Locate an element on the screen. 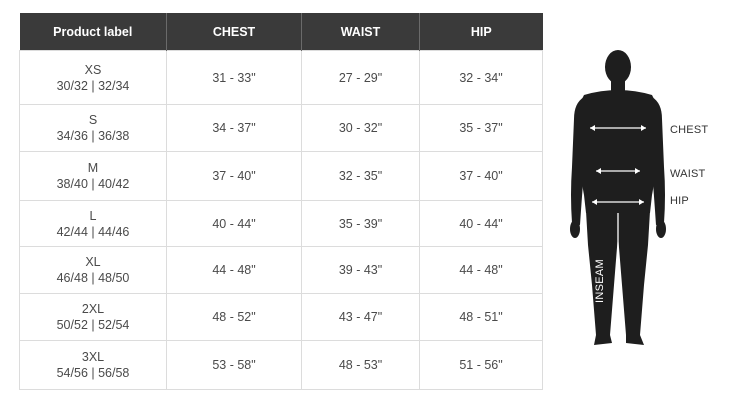  size-name: 3XL is located at coordinates (93, 357).